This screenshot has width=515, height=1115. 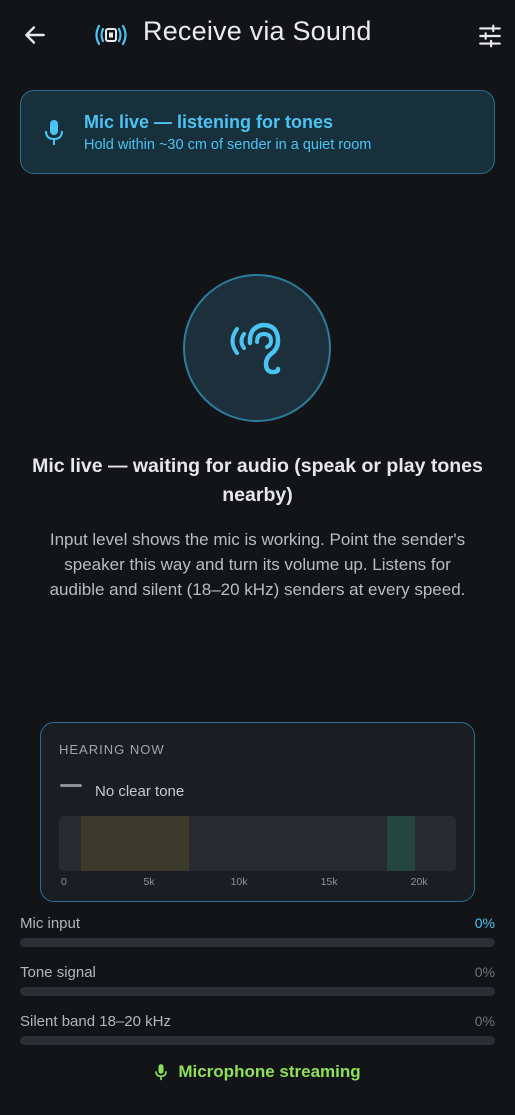 What do you see at coordinates (257, 843) in the screenshot?
I see `frequency-spectrum` at bounding box center [257, 843].